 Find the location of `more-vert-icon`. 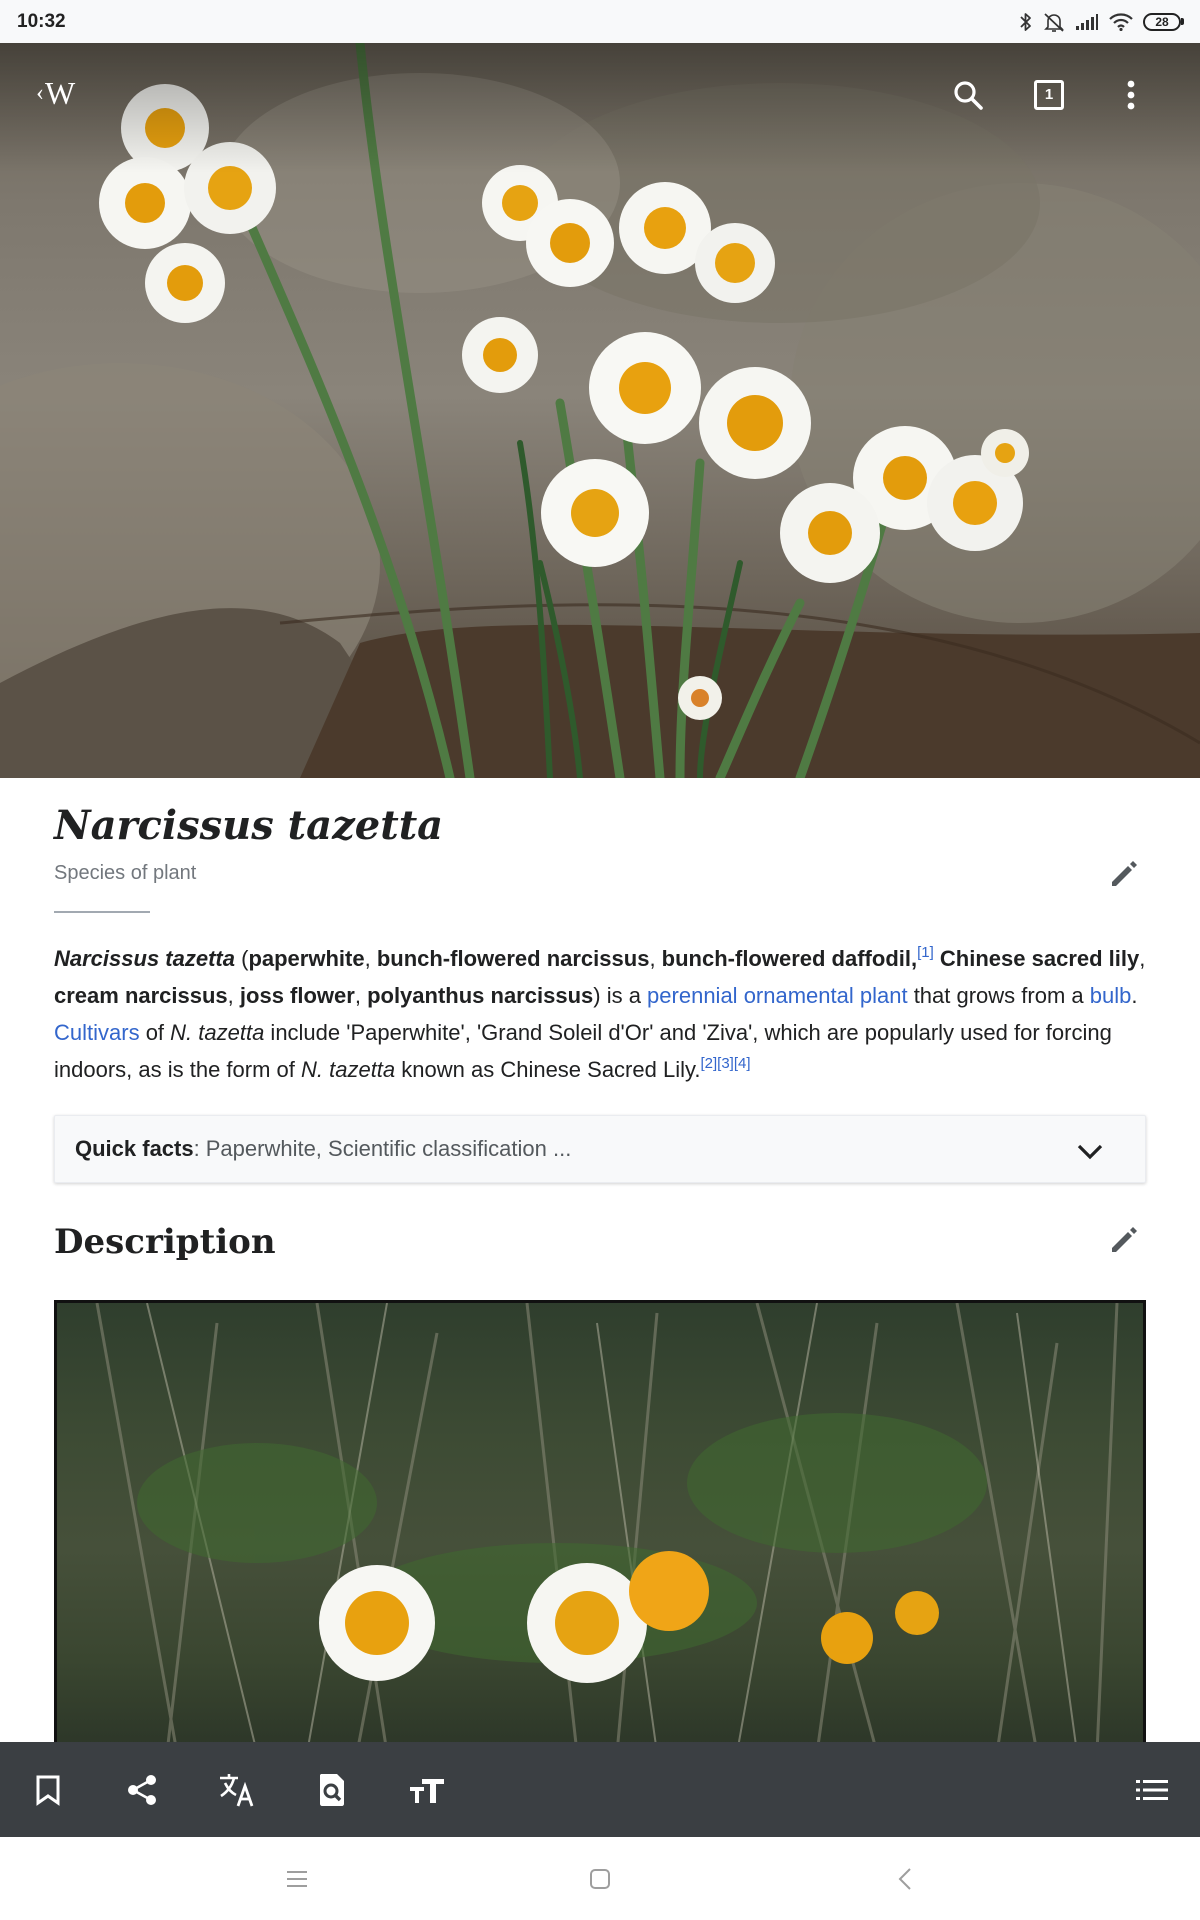

more-vert-icon is located at coordinates (1131, 95).